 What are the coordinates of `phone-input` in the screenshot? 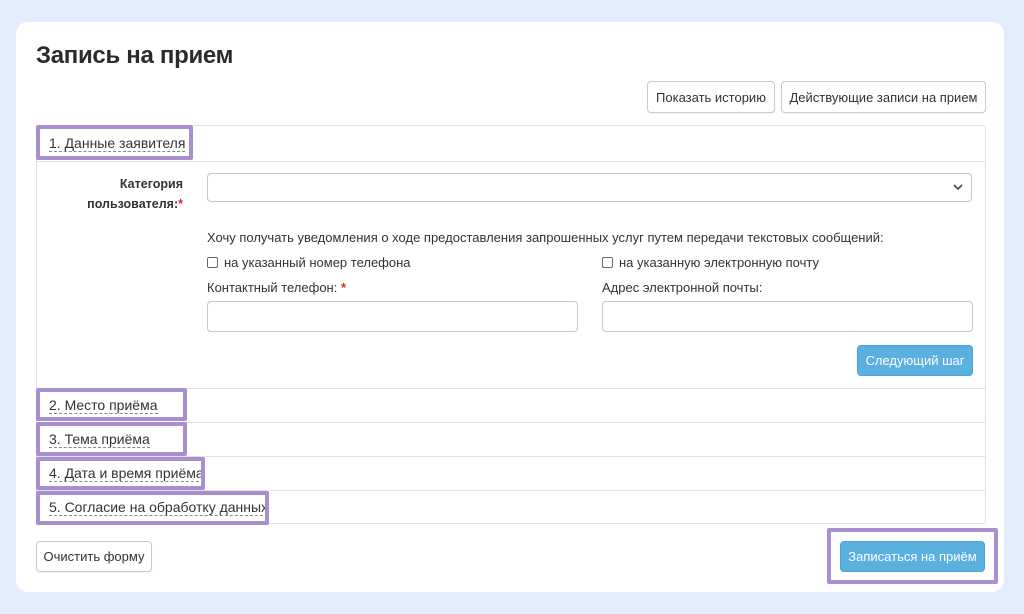 It's located at (392, 316).